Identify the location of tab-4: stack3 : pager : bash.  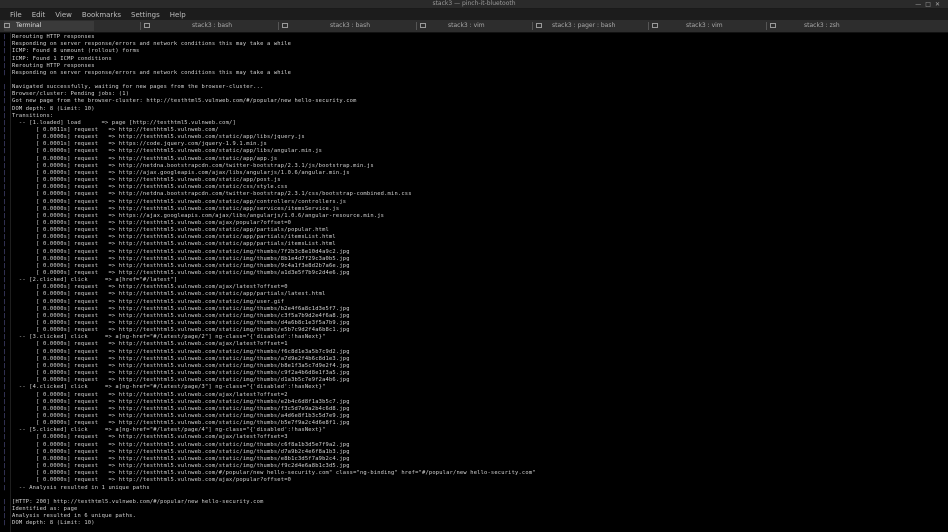
(591, 26).